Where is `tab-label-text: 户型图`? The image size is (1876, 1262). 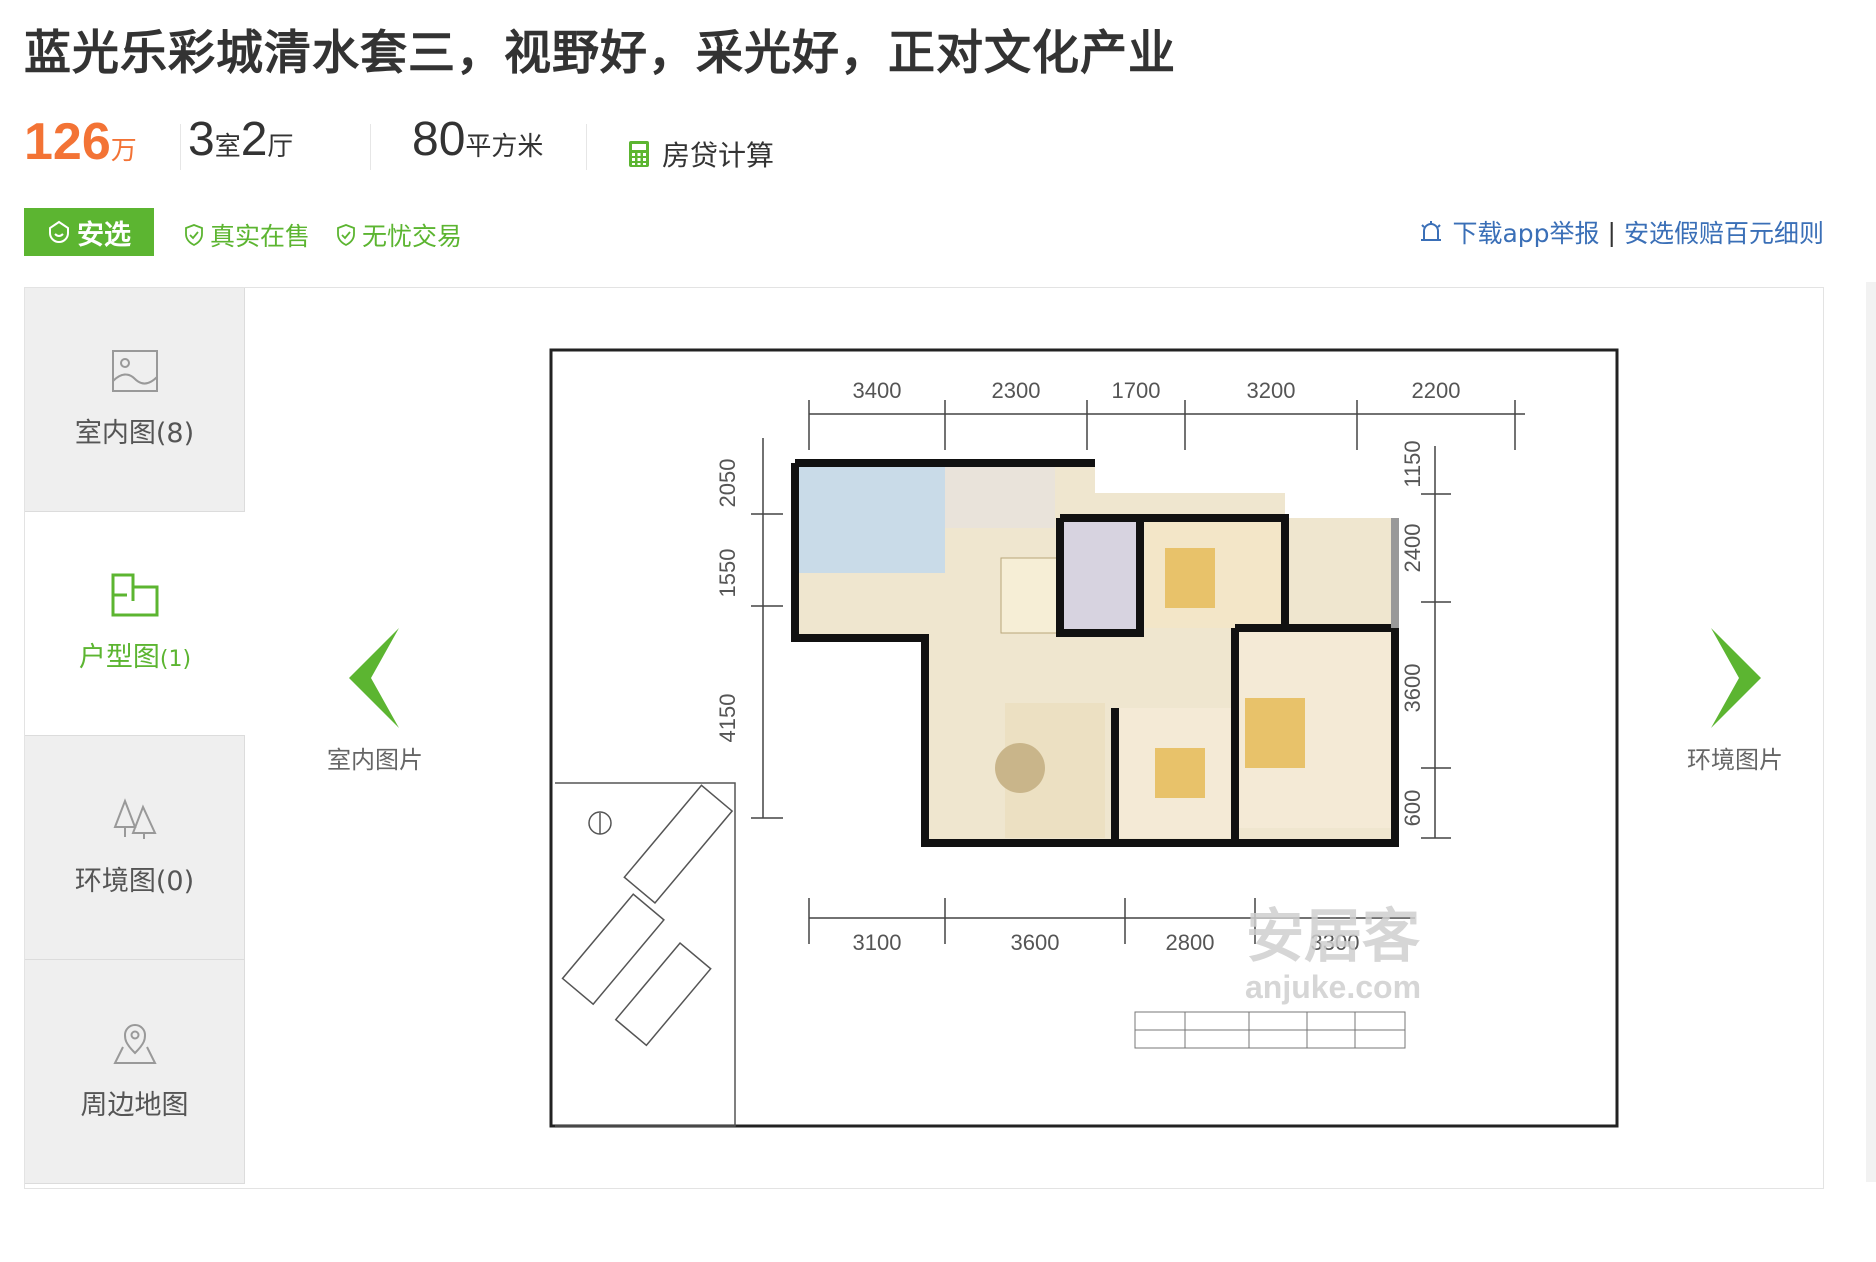 tab-label-text: 户型图 is located at coordinates (119, 657).